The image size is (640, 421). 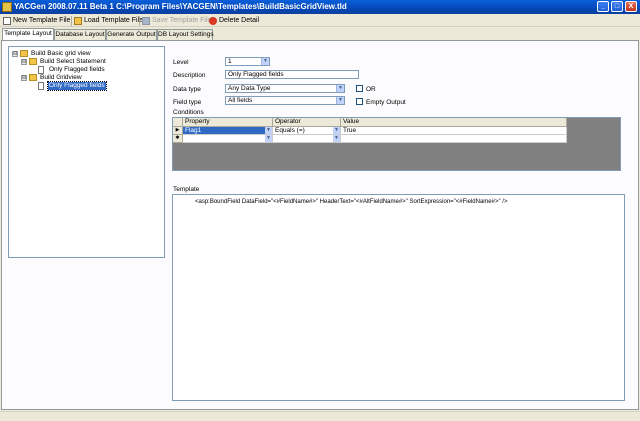 What do you see at coordinates (603, 6) in the screenshot?
I see `minimize-button: _` at bounding box center [603, 6].